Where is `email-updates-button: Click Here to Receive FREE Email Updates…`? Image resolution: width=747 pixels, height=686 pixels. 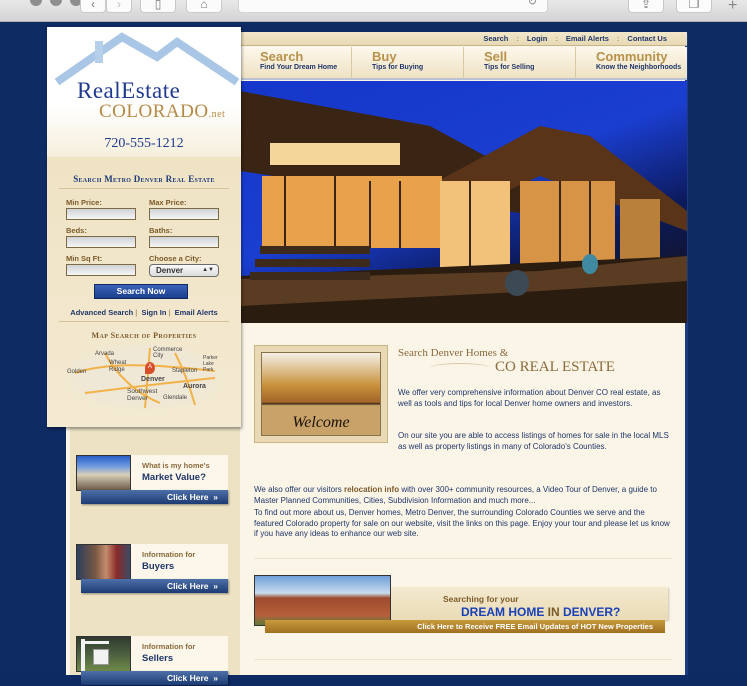 email-updates-button: Click Here to Receive FREE Email Updates… is located at coordinates (465, 626).